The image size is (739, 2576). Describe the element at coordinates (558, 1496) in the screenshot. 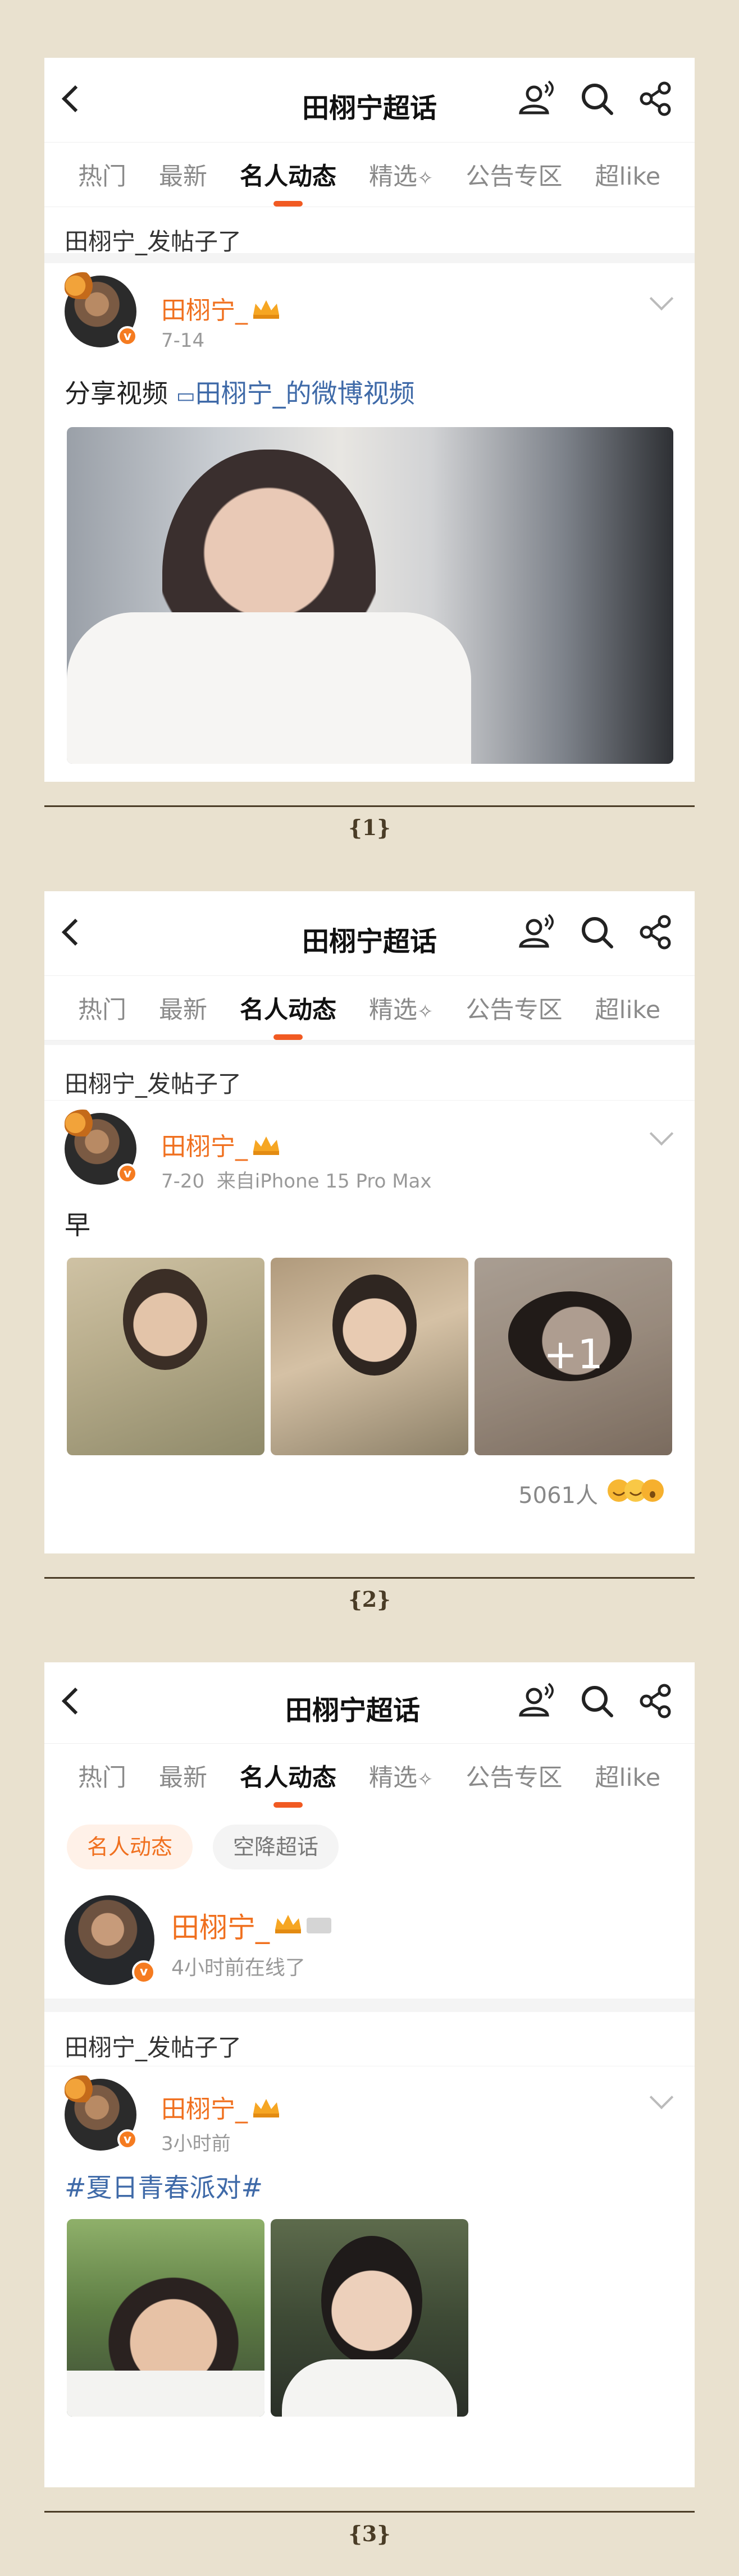

I see `like-count: 5061人` at that location.